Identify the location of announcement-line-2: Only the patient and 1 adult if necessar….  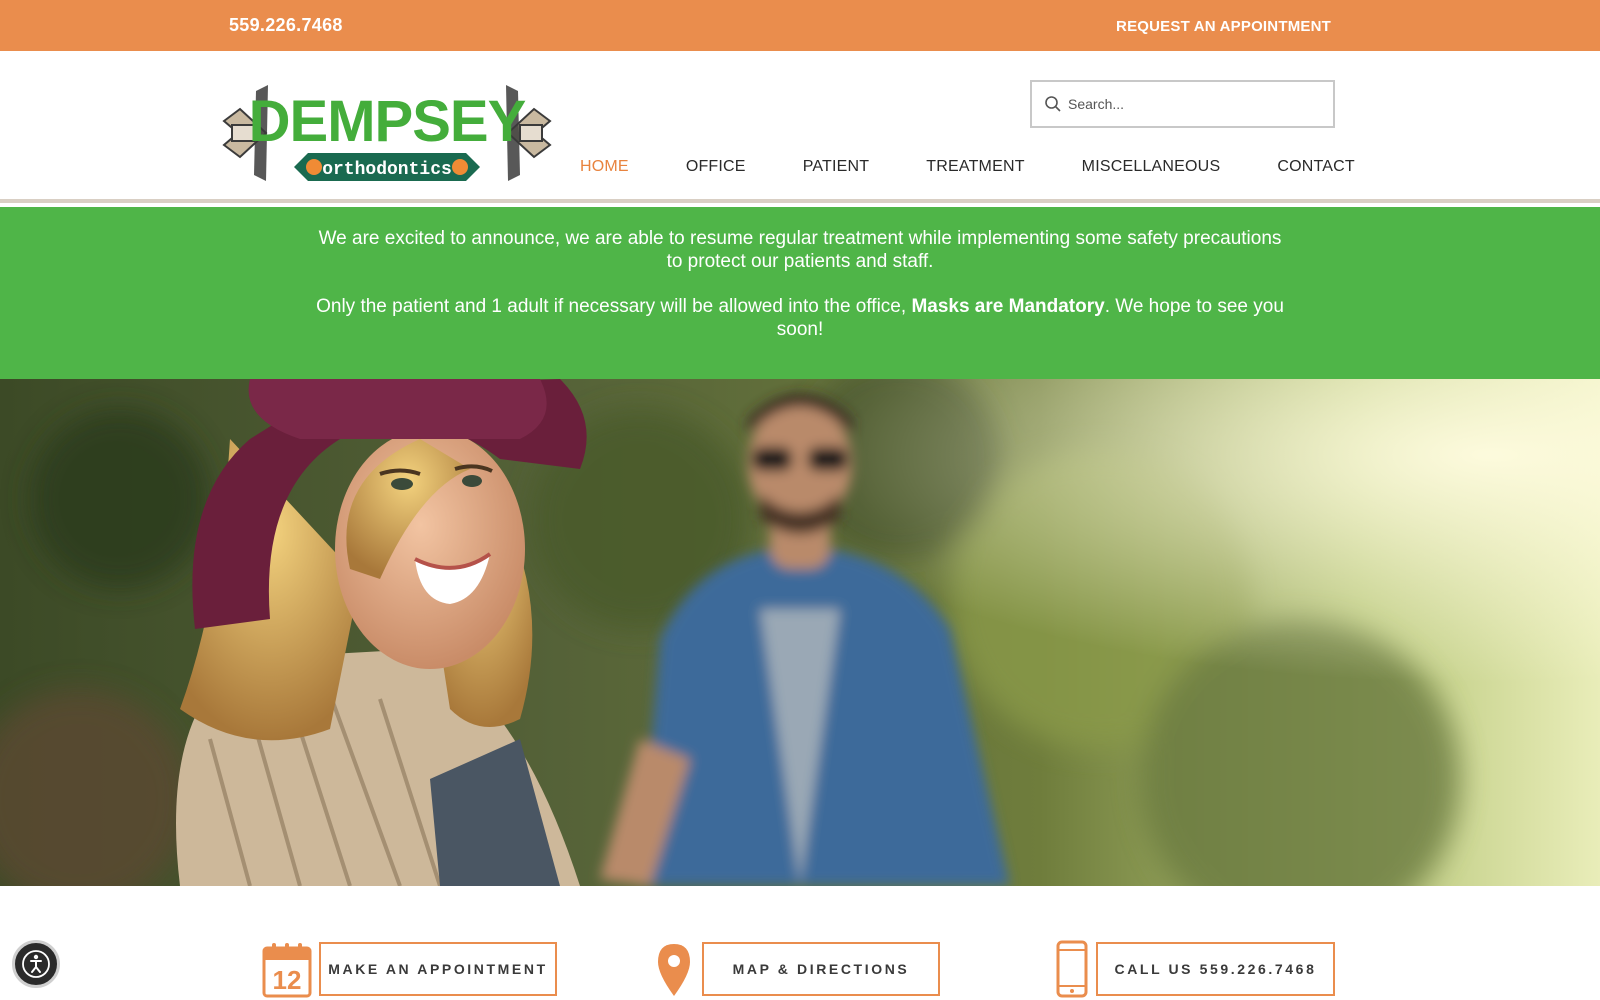
(800, 318).